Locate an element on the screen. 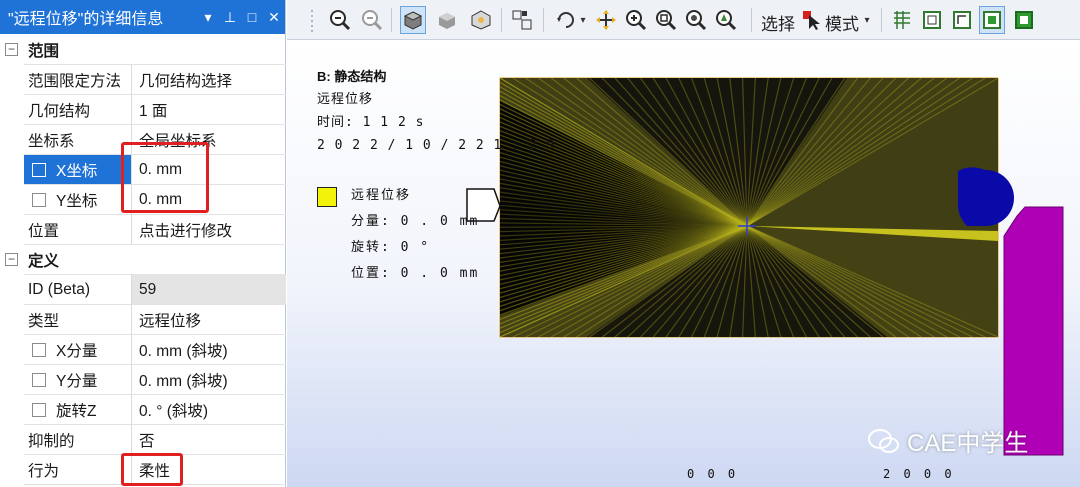 The width and height of the screenshot is (1080, 487). row-label: 行为 is located at coordinates (78, 470).